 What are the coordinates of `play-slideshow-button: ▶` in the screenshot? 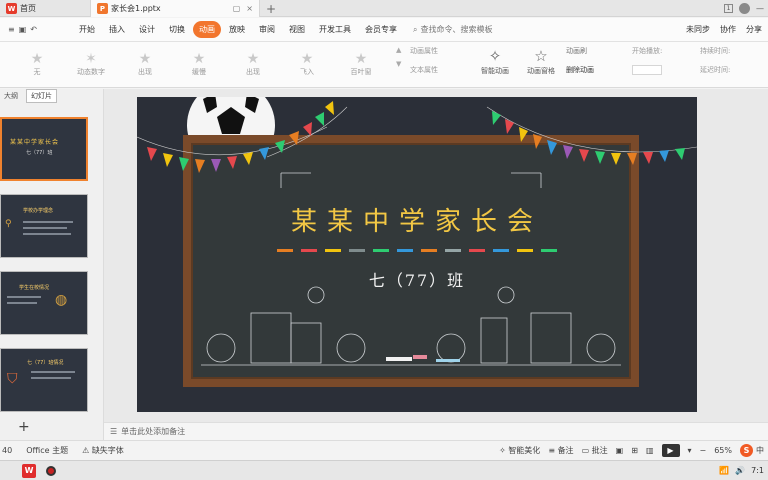 It's located at (670, 450).